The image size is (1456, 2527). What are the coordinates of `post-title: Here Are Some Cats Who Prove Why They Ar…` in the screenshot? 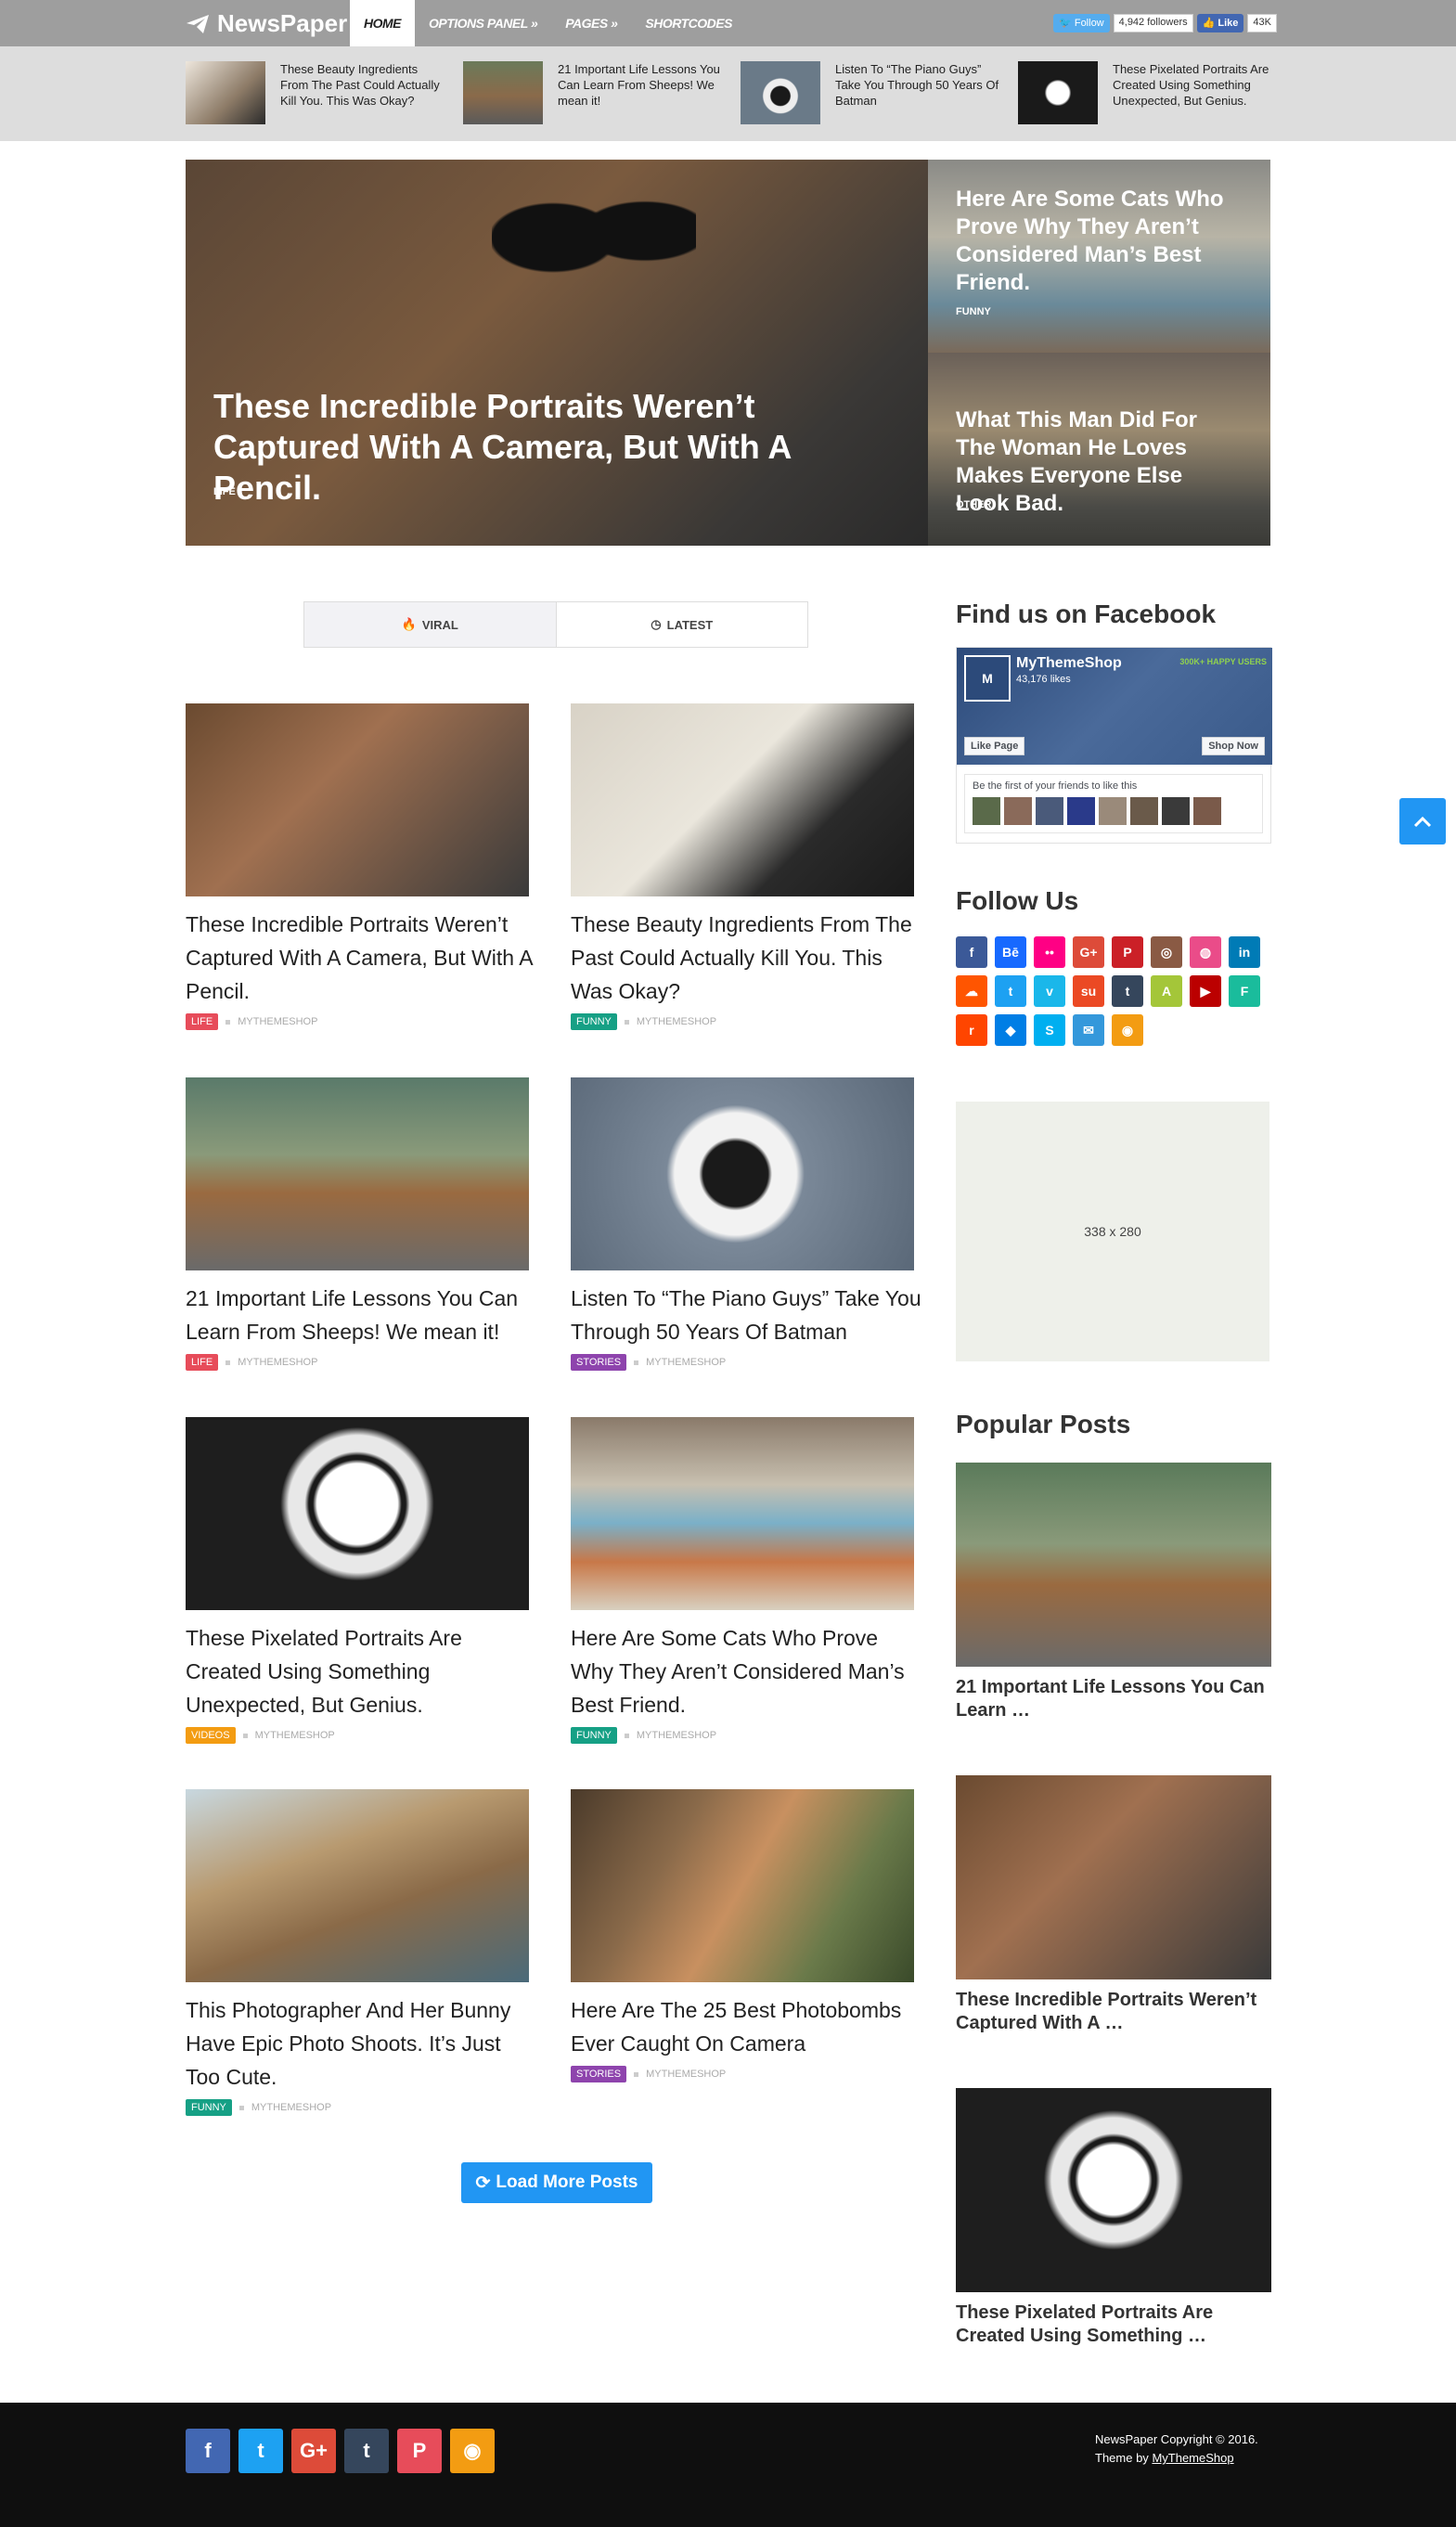 It's located at (747, 1671).